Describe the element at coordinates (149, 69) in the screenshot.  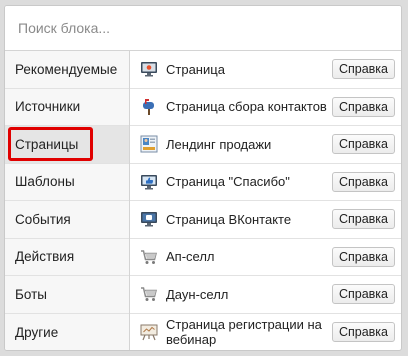
I see `monitor-icon` at that location.